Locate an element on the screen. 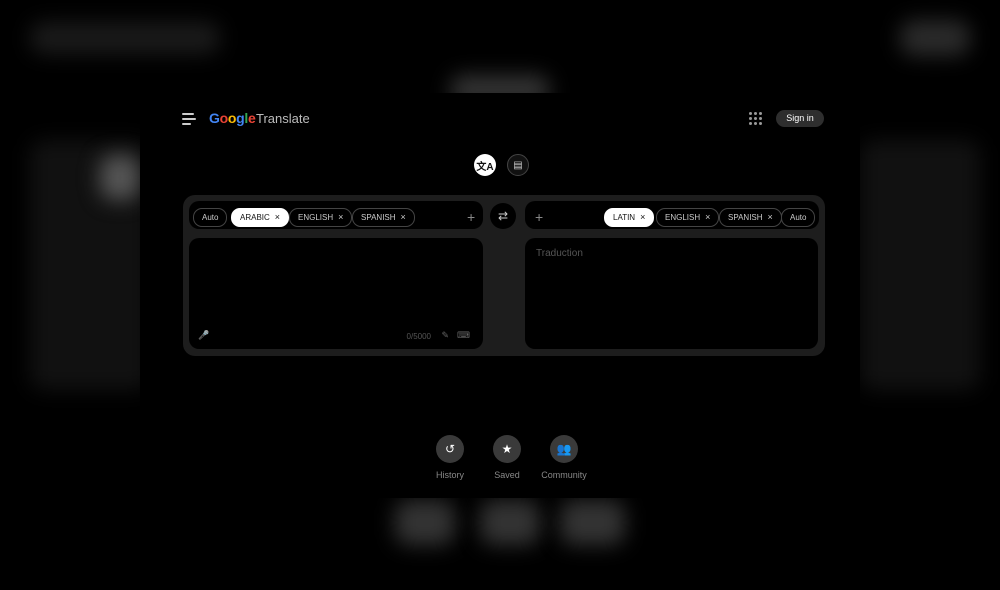 This screenshot has width=1000, height=590. source-chip-arabic: ARABIC × is located at coordinates (260, 217).